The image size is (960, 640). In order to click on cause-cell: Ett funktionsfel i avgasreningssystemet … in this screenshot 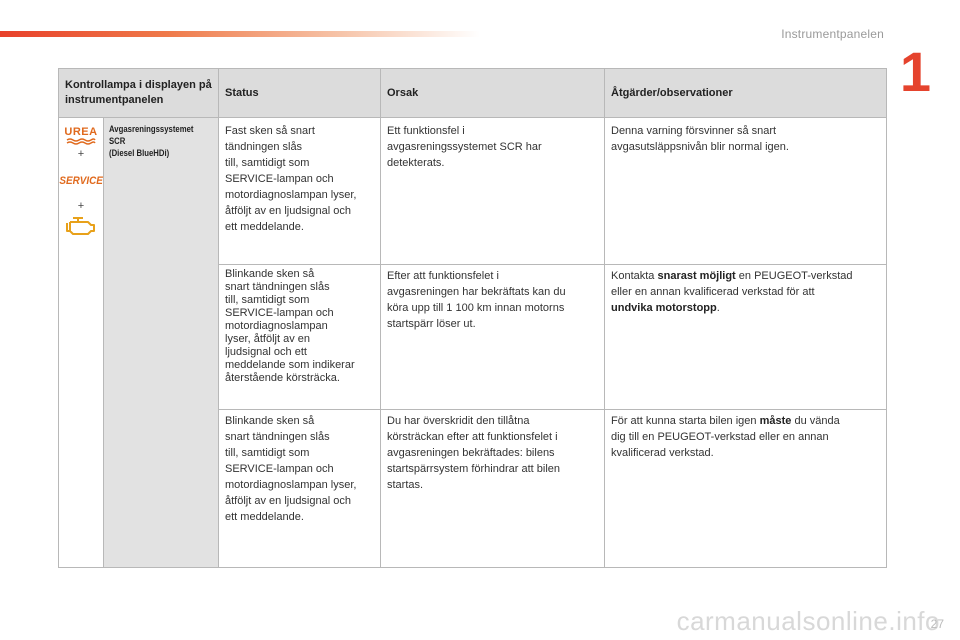, I will do `click(492, 191)`.